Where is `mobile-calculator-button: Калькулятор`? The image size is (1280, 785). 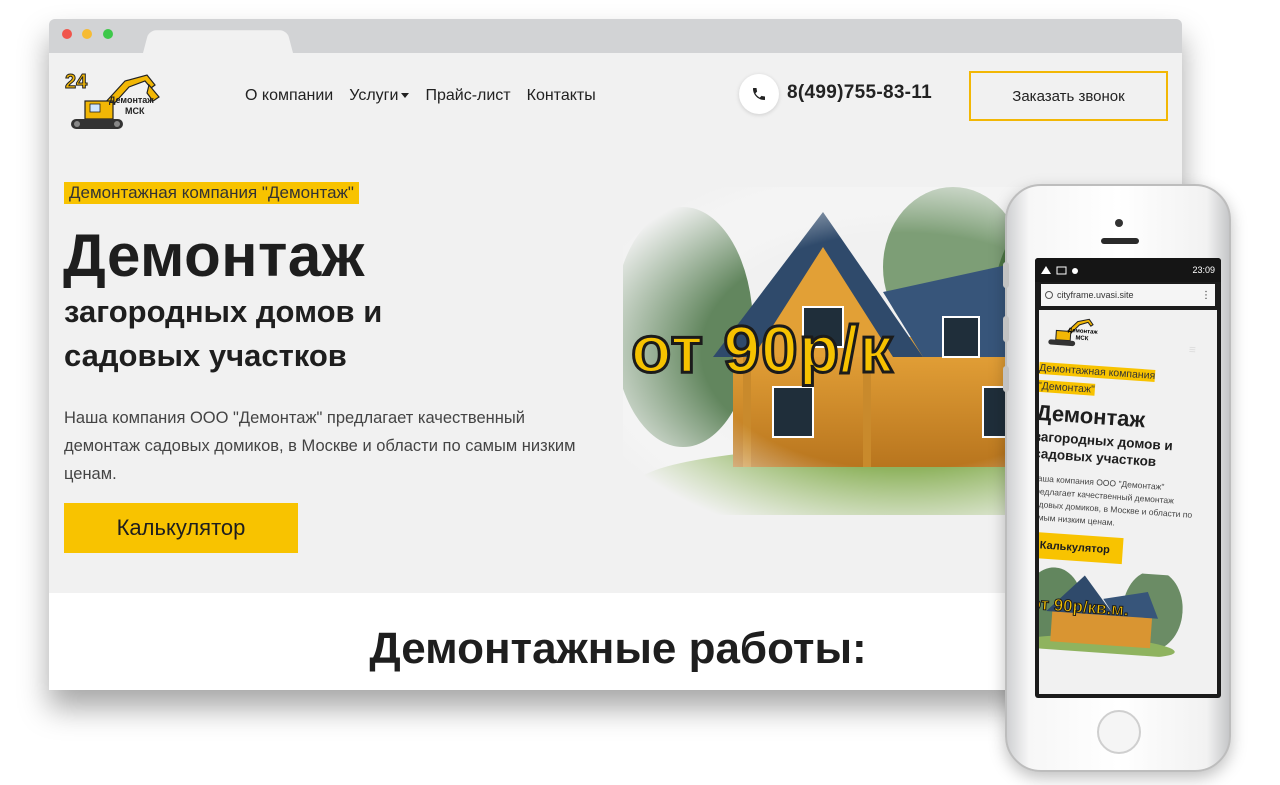 mobile-calculator-button: Калькулятор is located at coordinates (1081, 548).